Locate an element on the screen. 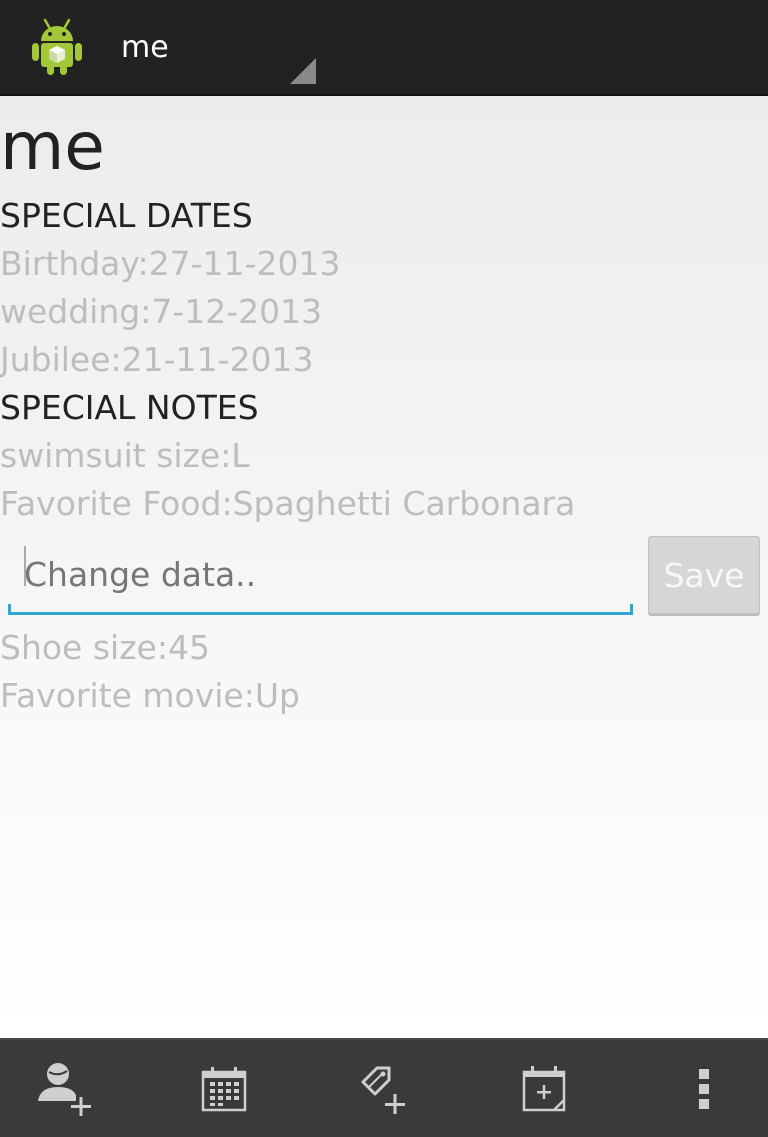 The image size is (768, 1137). change-data-field is located at coordinates (320, 576).